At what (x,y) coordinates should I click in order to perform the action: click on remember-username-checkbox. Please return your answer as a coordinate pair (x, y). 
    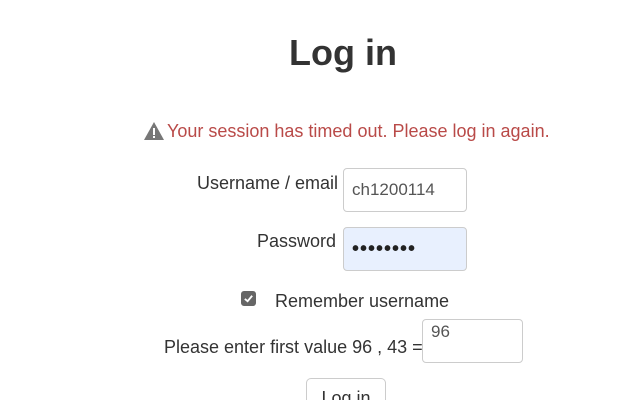
    Looking at the image, I should click on (248, 298).